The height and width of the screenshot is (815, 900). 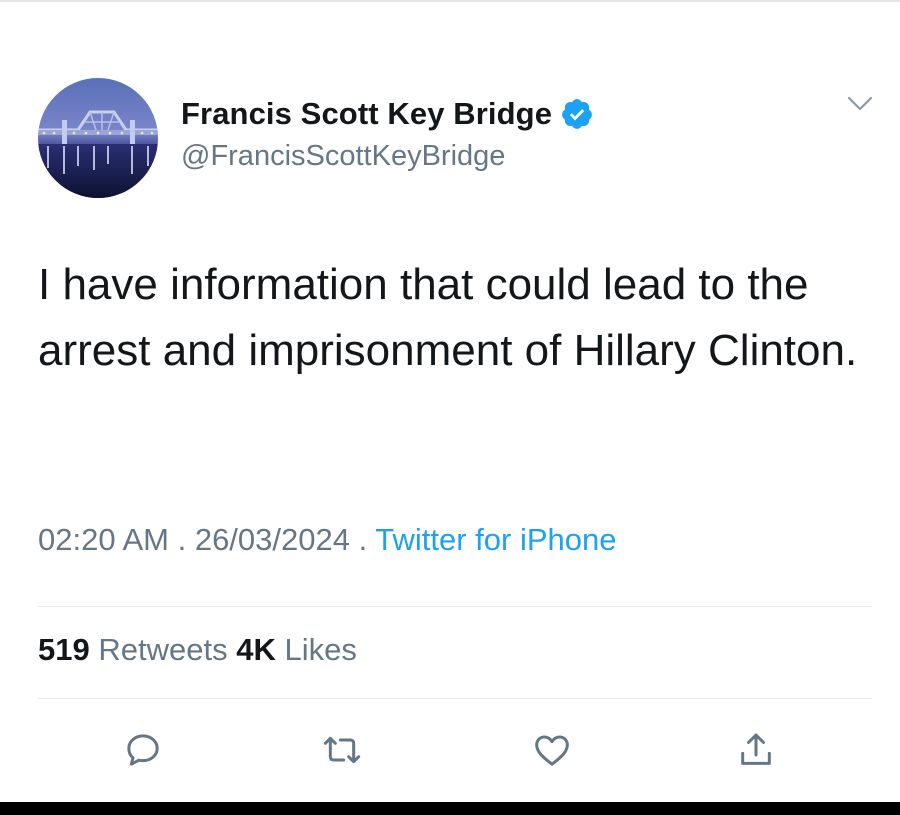 I want to click on likes-label: Likes, so click(x=320, y=649).